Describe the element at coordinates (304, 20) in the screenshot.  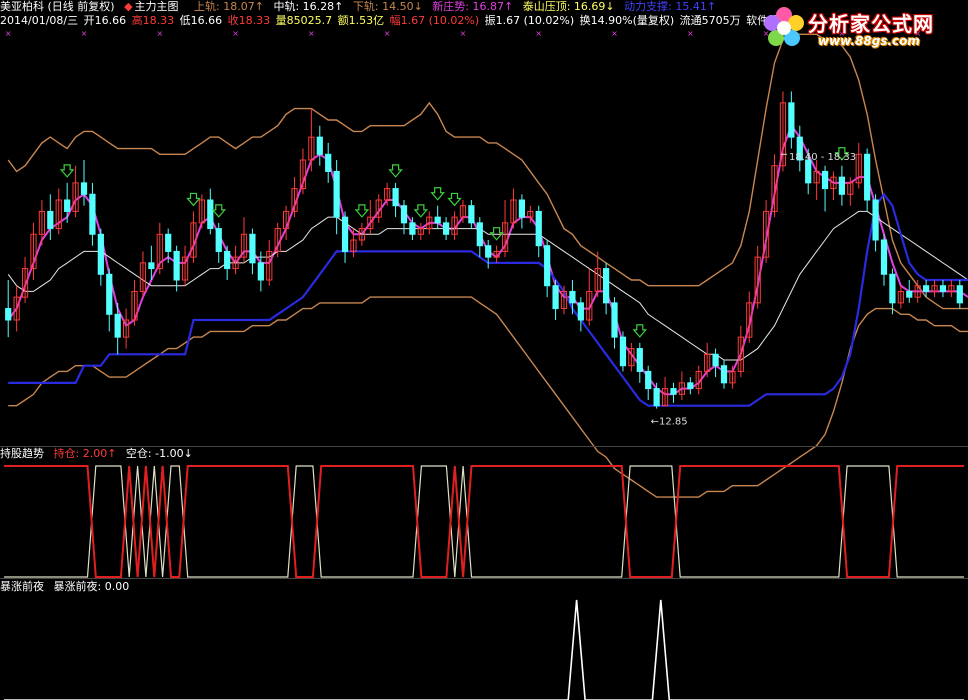
I see `quote-volume: 量85025.7` at that location.